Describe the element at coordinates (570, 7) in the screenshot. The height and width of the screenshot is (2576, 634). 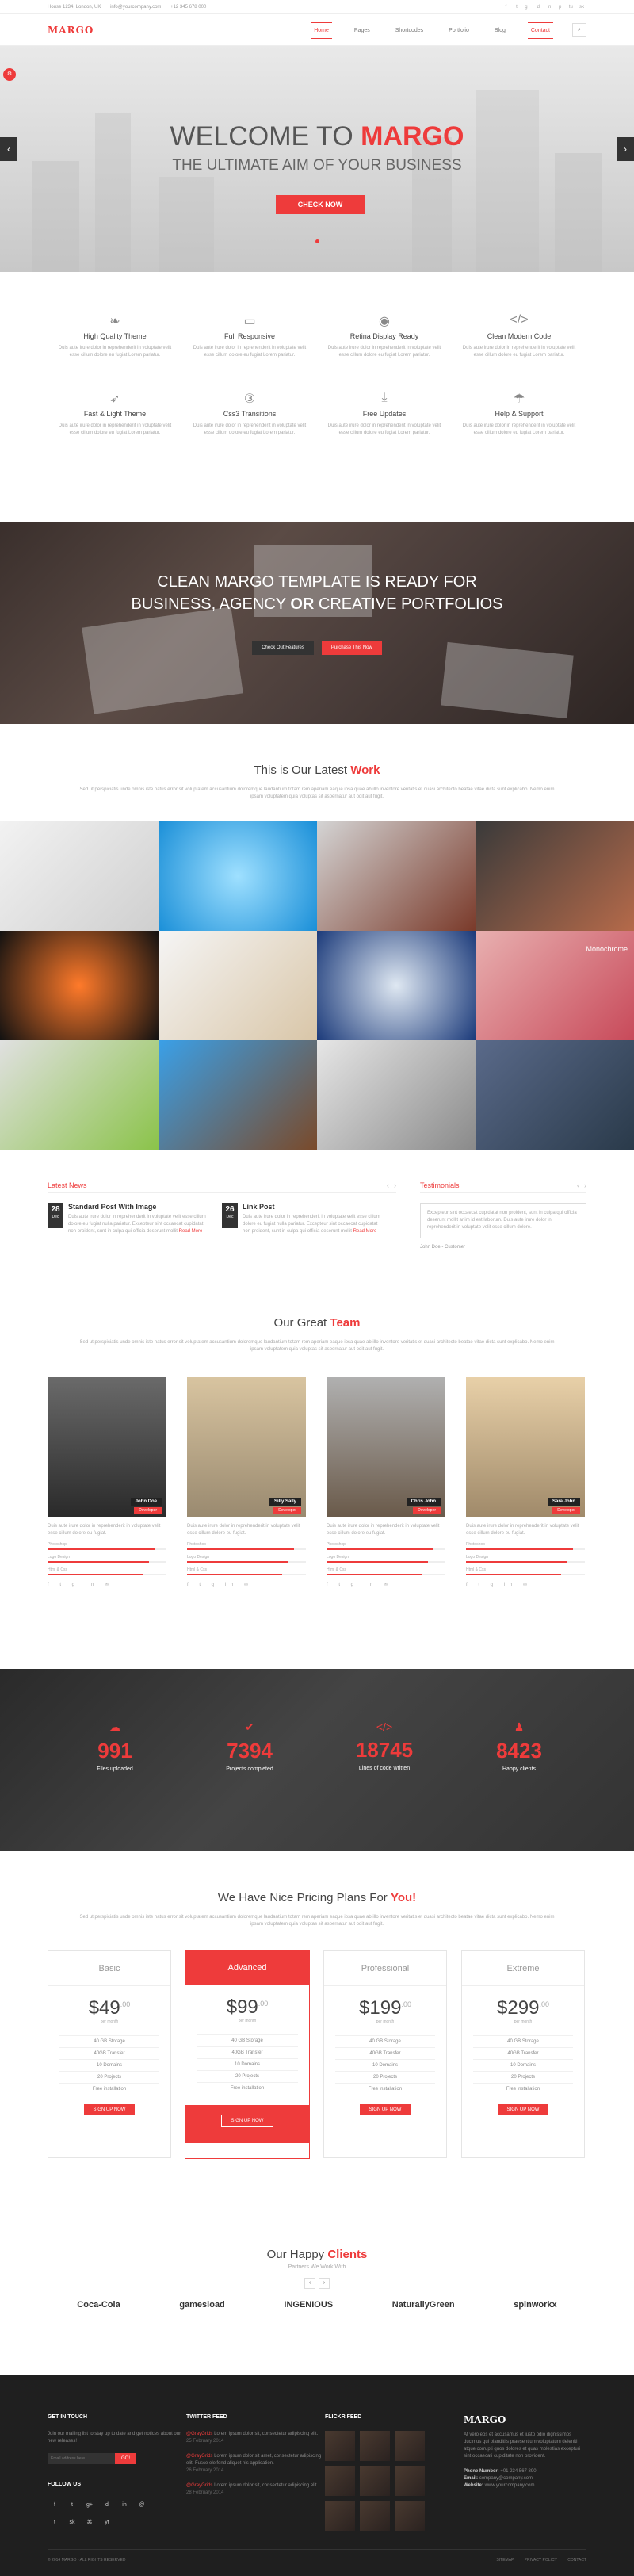
I see `tumblr-icon: tu` at that location.